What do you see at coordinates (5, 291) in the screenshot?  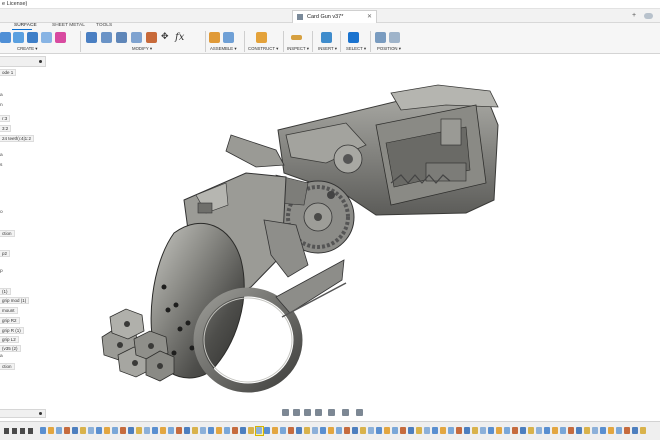 I see `browser-node: (1)` at bounding box center [5, 291].